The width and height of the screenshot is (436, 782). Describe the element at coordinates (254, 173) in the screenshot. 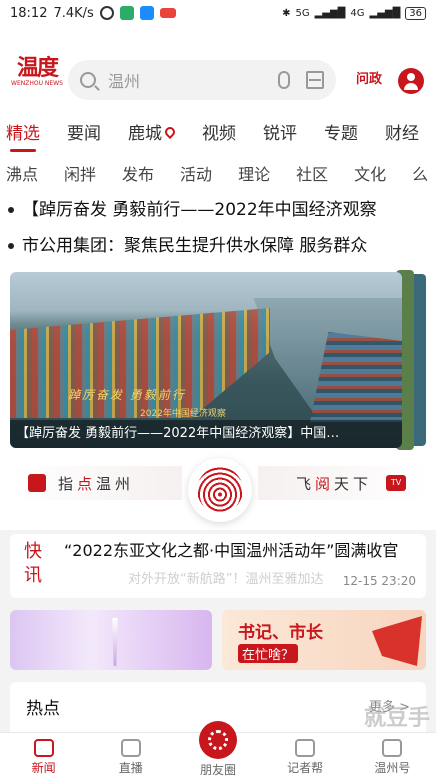

I see `tab-lilun: 理论` at that location.